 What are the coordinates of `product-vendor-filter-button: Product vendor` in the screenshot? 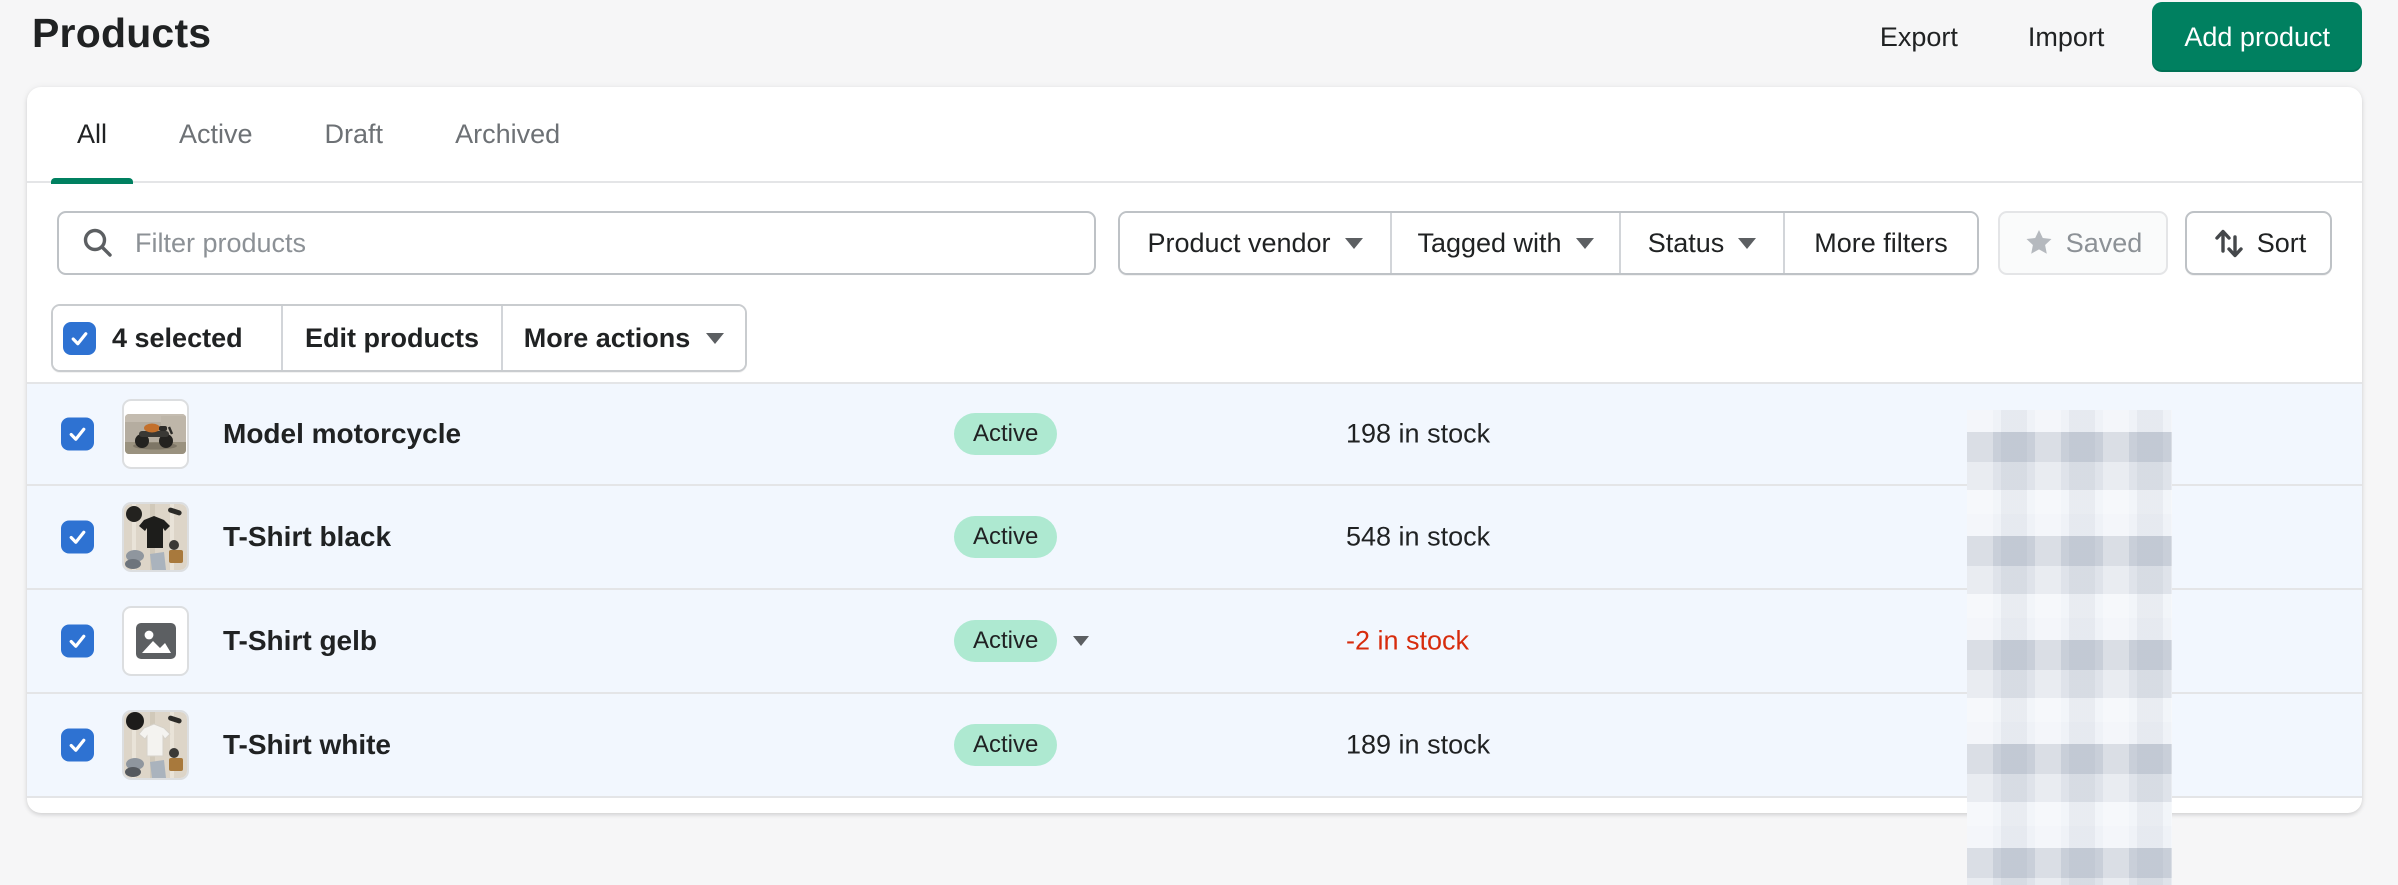 It's located at (1255, 243).